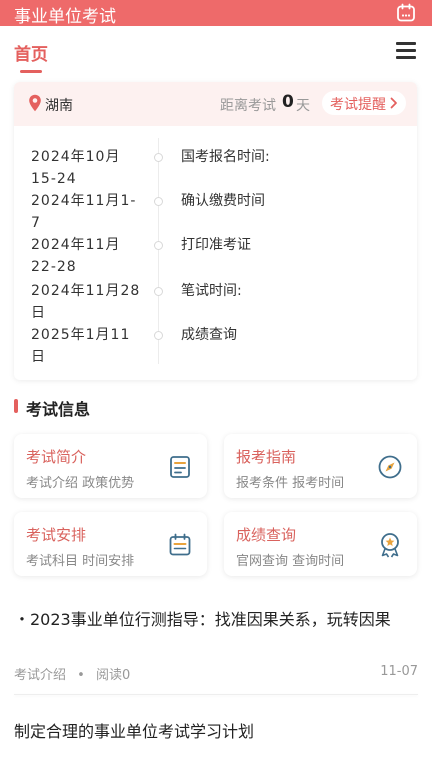 The width and height of the screenshot is (432, 768). Describe the element at coordinates (358, 105) in the screenshot. I see `exam-reminder-label: 考试提醒` at that location.